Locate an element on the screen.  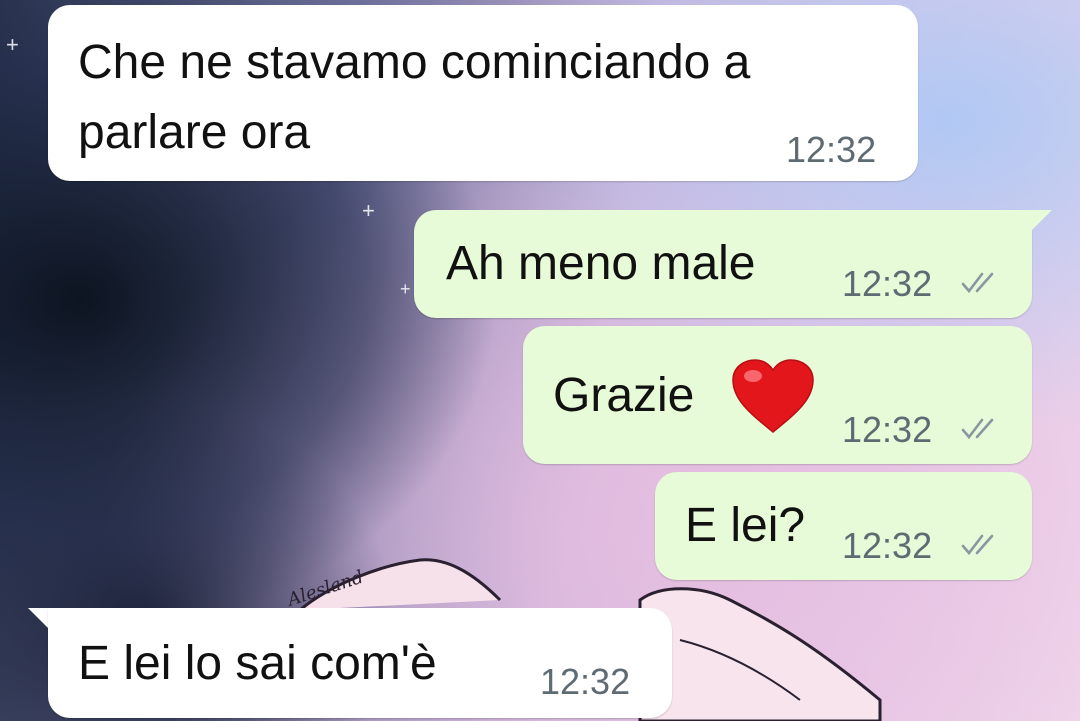
message-bubble-outgoing: Ah meno male 12:32 is located at coordinates (723, 264).